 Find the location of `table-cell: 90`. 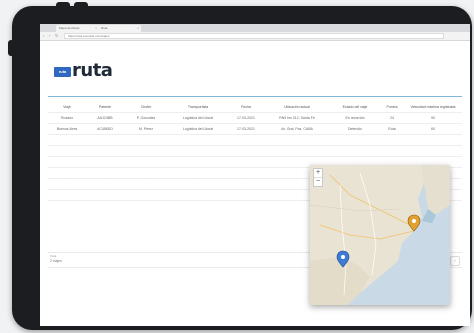

table-cell: 90 is located at coordinates (433, 118).